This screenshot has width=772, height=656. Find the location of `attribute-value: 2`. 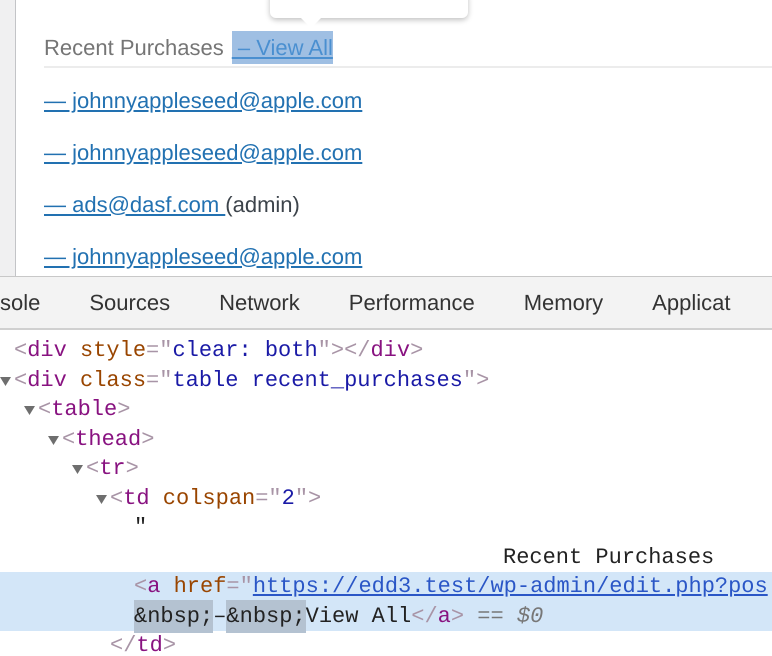

attribute-value: 2 is located at coordinates (288, 498).